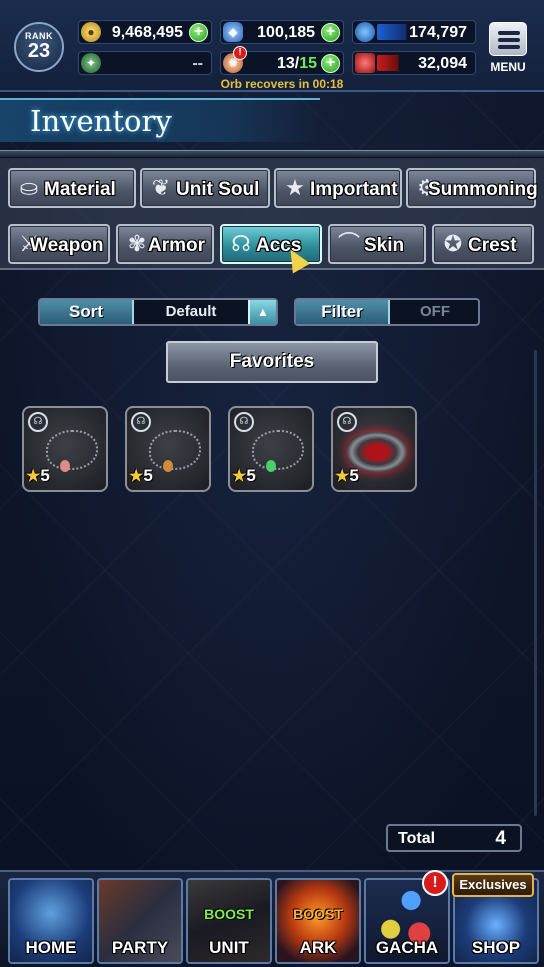  What do you see at coordinates (161, 187) in the screenshot?
I see `unit-soul-icon: ❦` at bounding box center [161, 187].